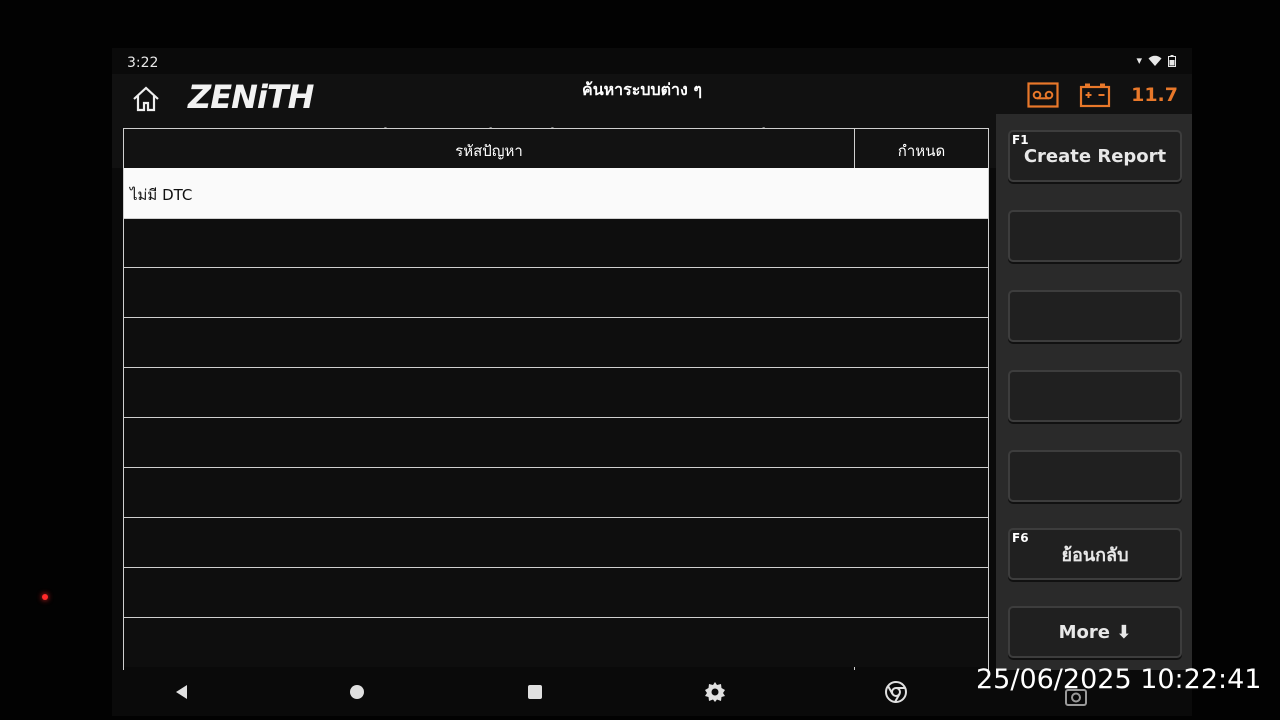 The height and width of the screenshot is (720, 1280). What do you see at coordinates (1119, 679) in the screenshot?
I see `photo-timestamp: 25/06/2025 10:22:41` at bounding box center [1119, 679].